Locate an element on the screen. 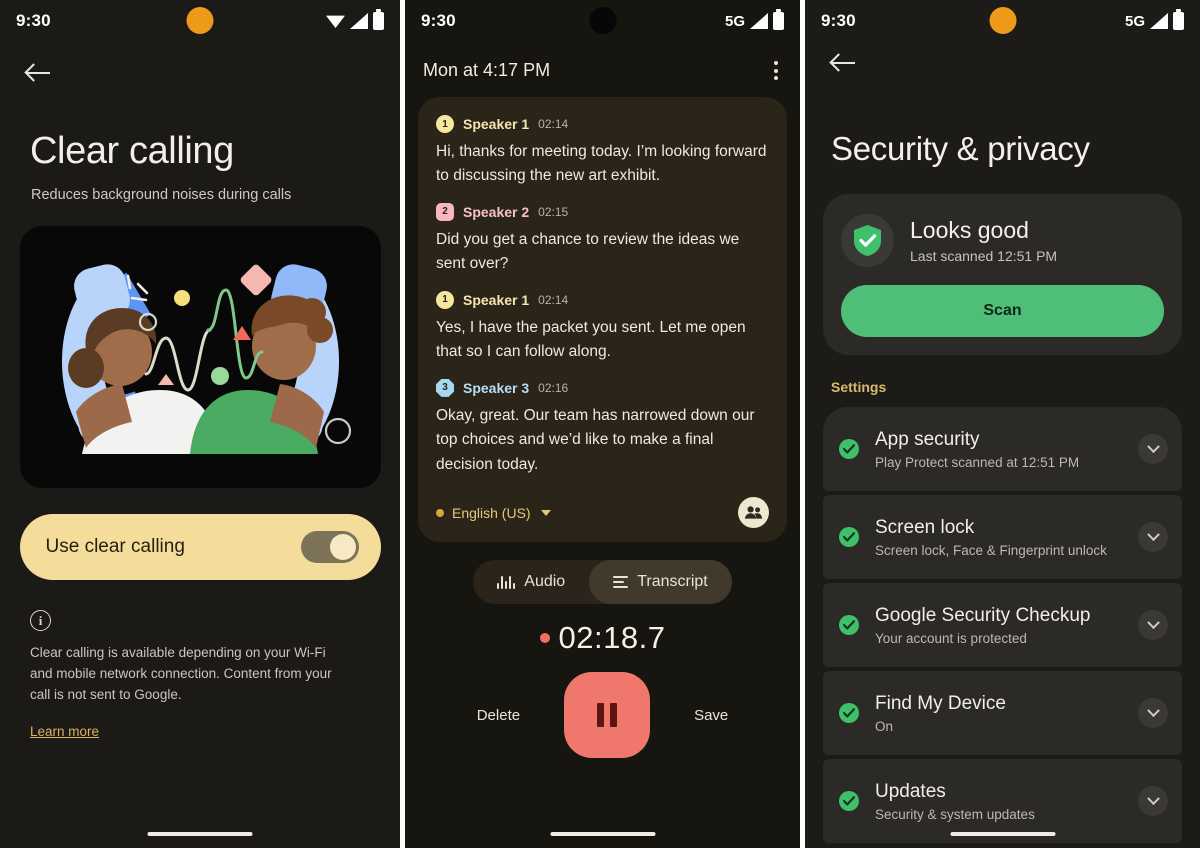 This screenshot has width=1200, height=848. audio-transcript-tabbar: Audio Transcript is located at coordinates (602, 582).